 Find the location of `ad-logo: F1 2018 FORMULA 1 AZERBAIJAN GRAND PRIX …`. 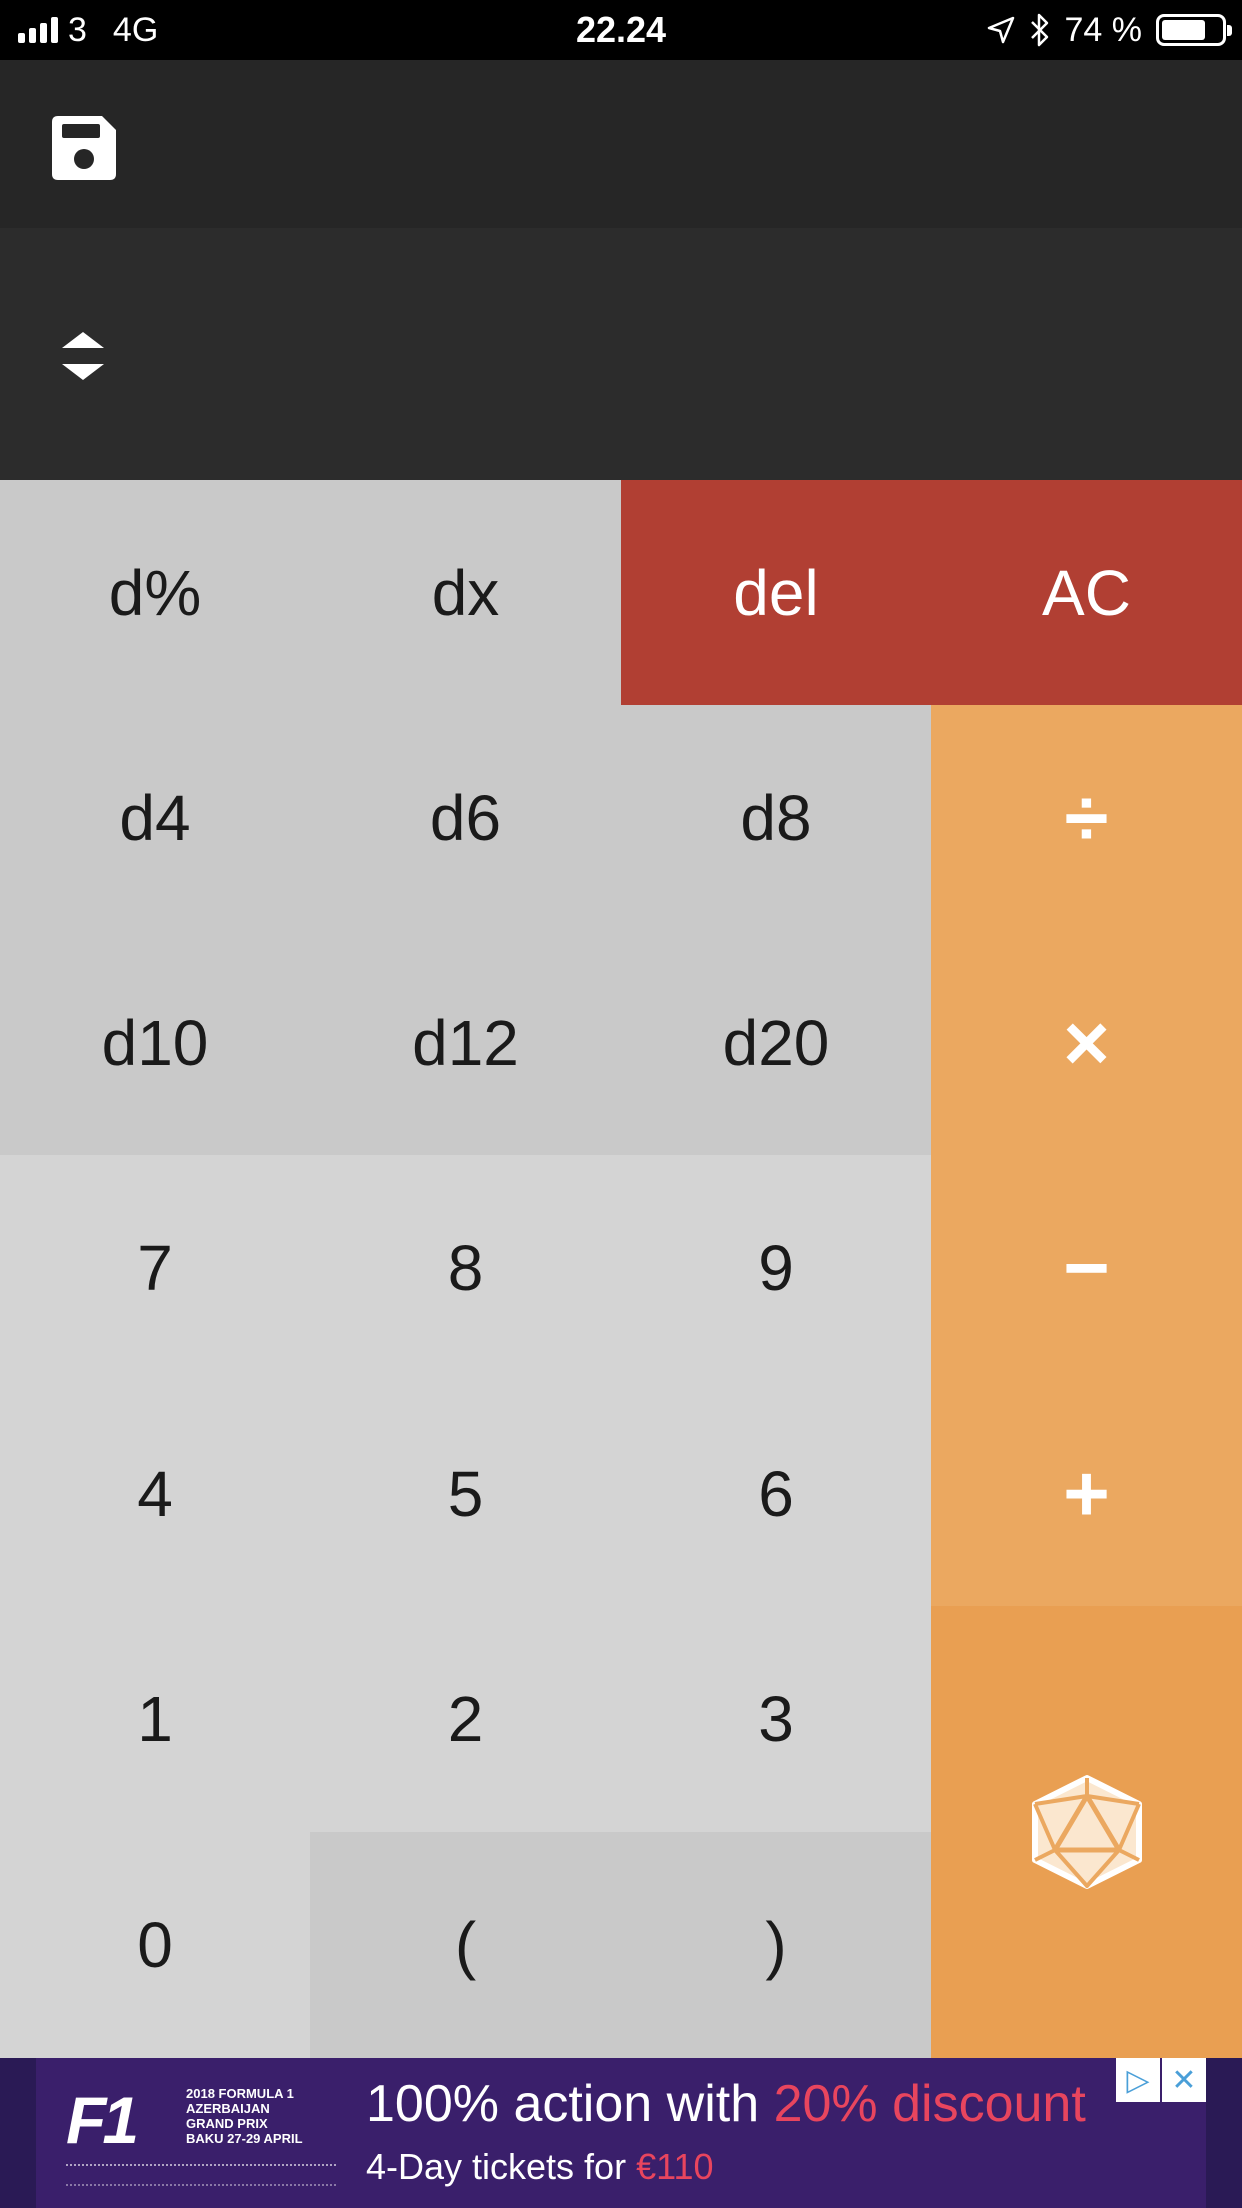

ad-logo: F1 2018 FORMULA 1 AZERBAIJAN GRAND PRIX … is located at coordinates (216, 2133).